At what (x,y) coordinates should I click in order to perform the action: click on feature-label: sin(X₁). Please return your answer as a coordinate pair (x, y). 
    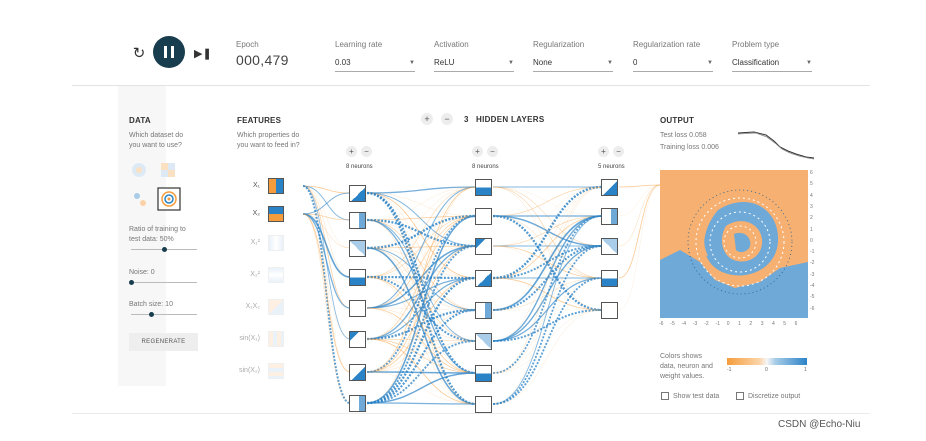
    Looking at the image, I should click on (249, 338).